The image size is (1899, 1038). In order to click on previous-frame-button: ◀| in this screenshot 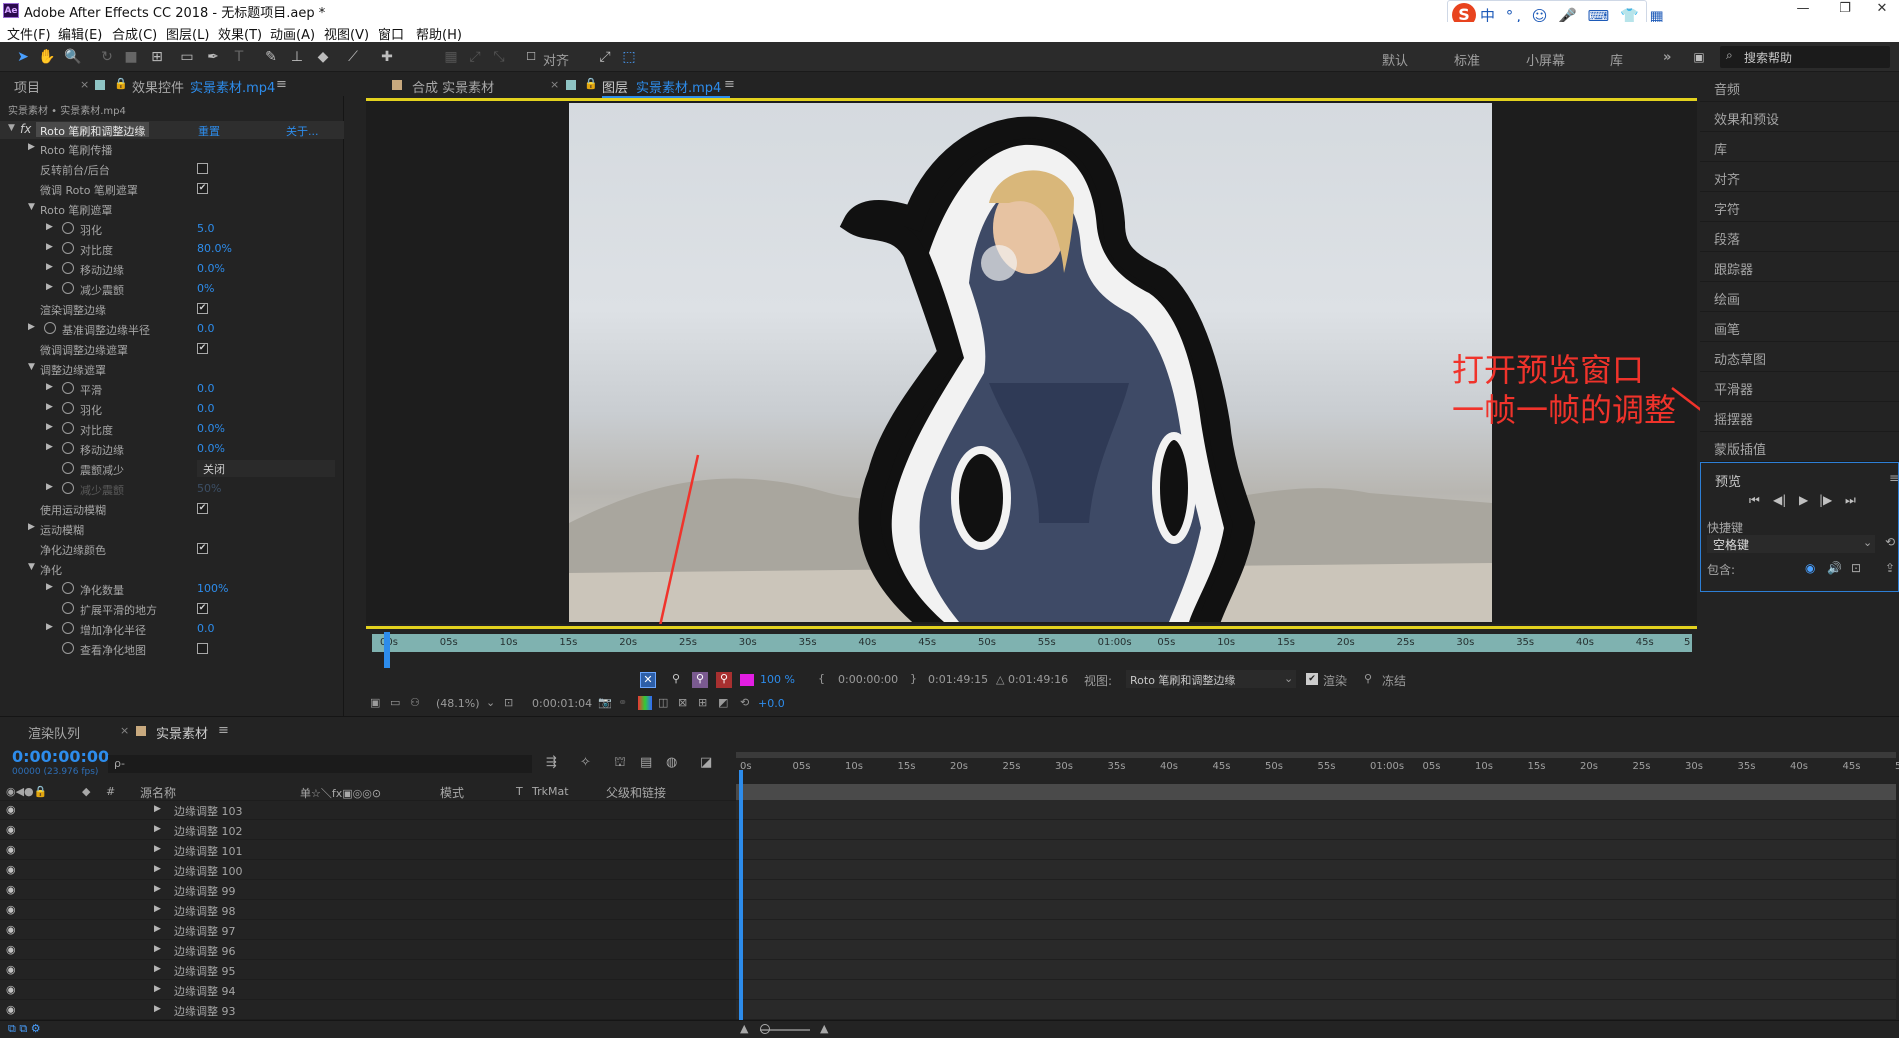, I will do `click(1779, 500)`.